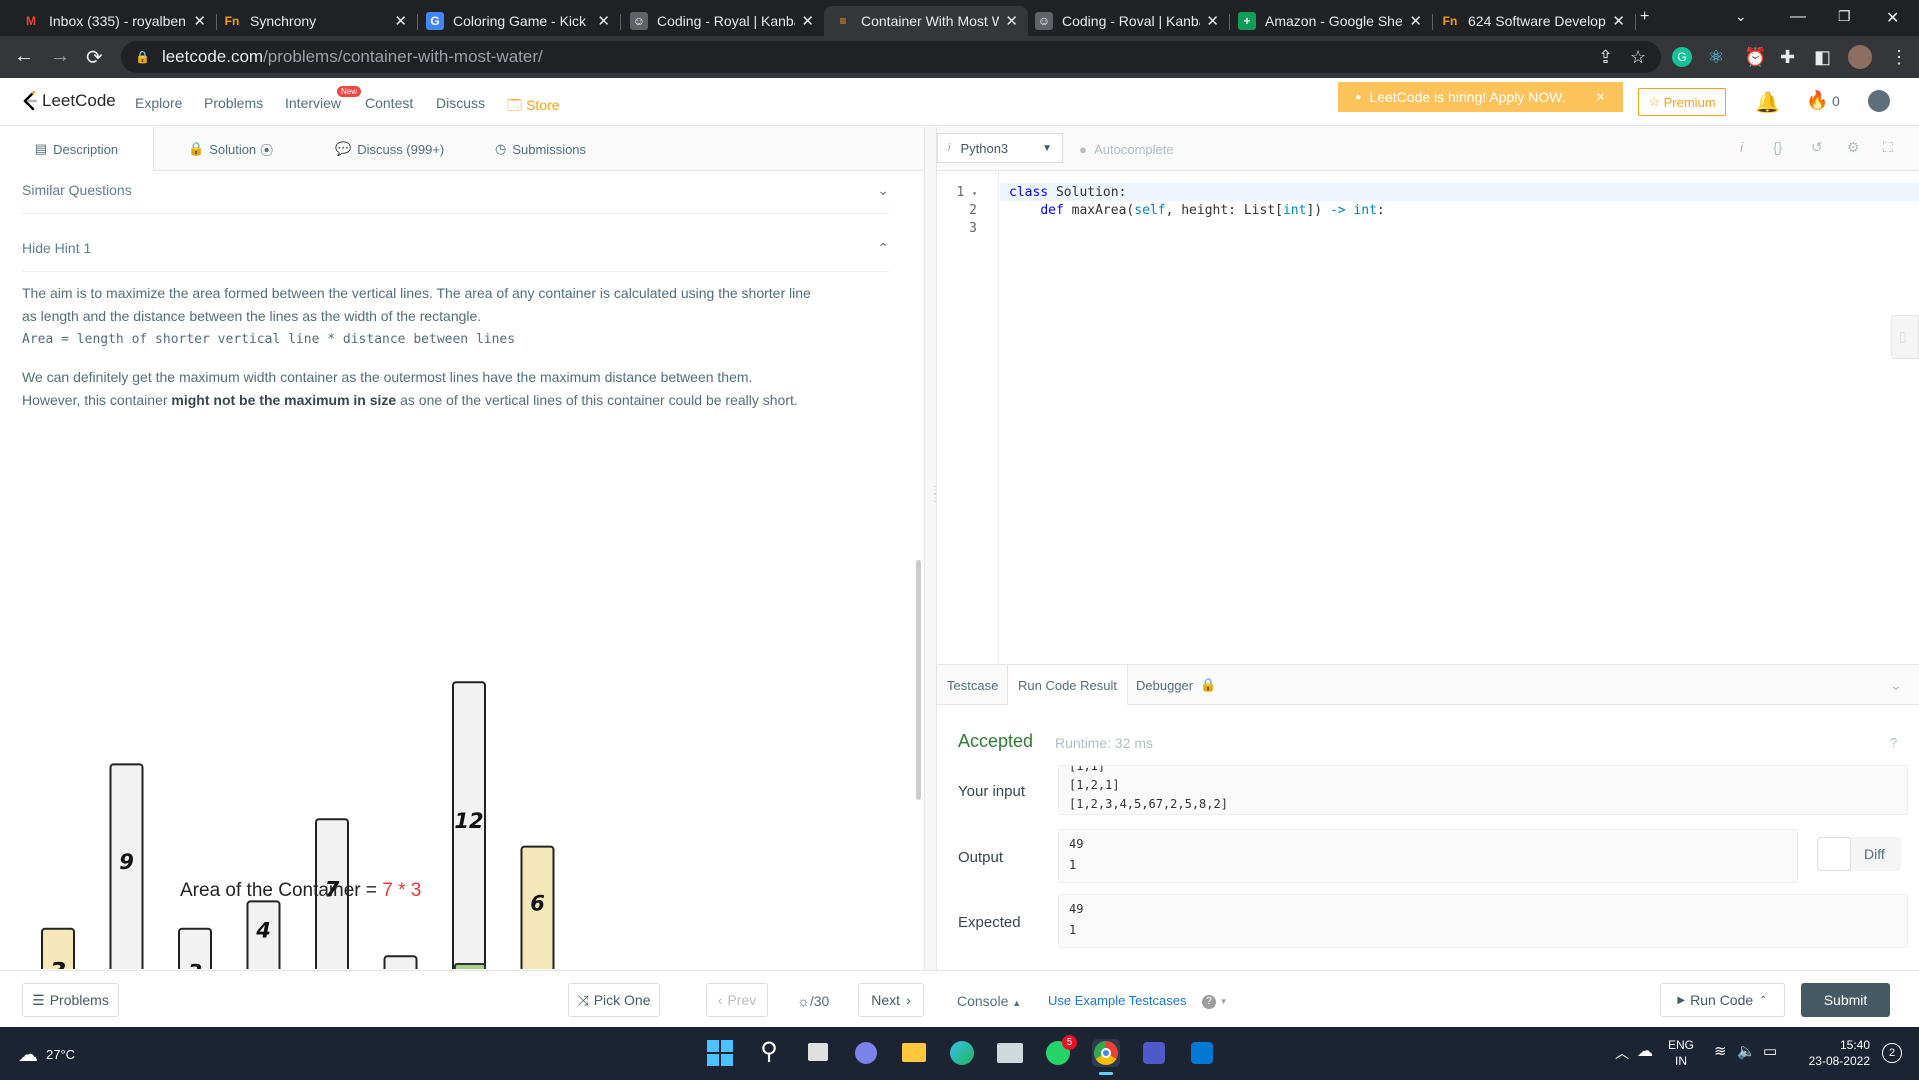 Image resolution: width=1919 pixels, height=1080 pixels. I want to click on windows-start-icon, so click(720, 1053).